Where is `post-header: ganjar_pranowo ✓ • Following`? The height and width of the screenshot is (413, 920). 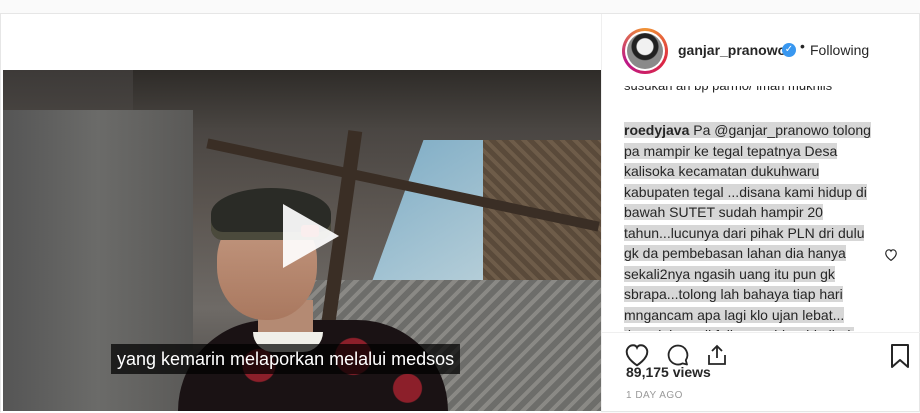
post-header: ganjar_pranowo ✓ • Following is located at coordinates (761, 49).